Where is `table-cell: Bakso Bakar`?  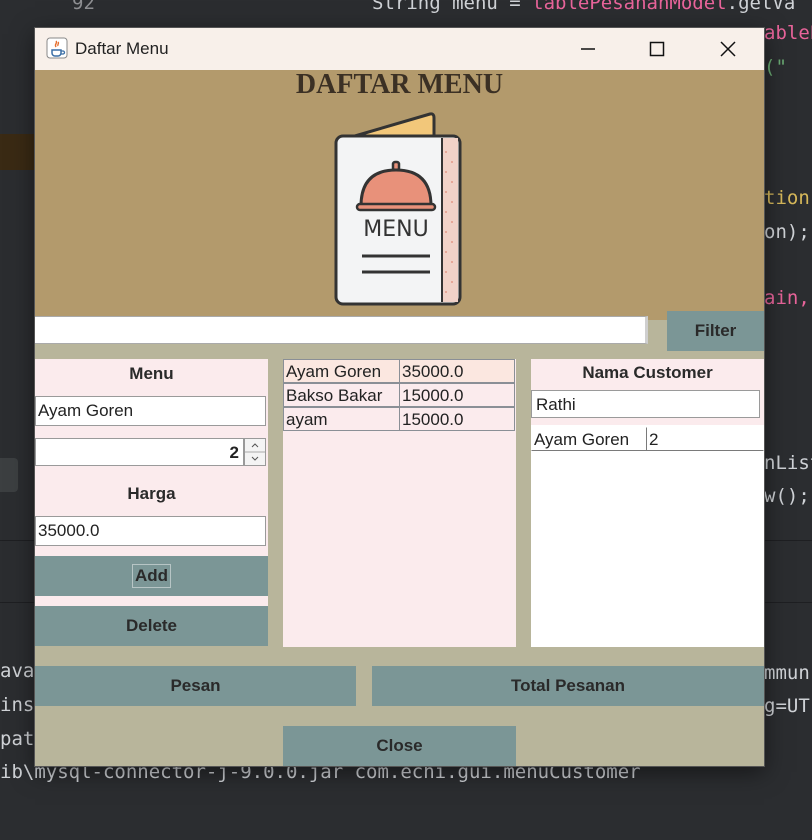
table-cell: Bakso Bakar is located at coordinates (341, 395).